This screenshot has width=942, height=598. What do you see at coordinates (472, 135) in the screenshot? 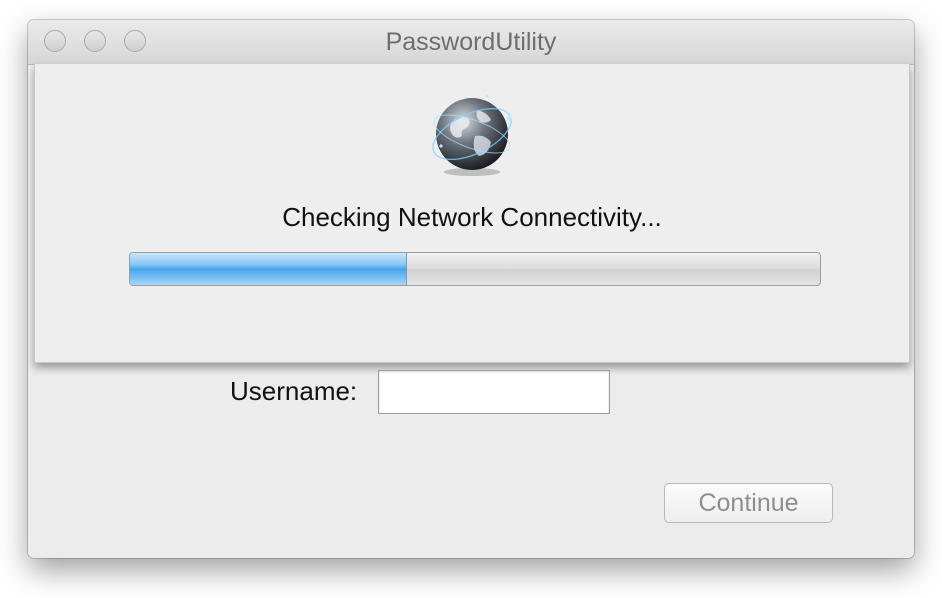
I see `globe-network-icon` at bounding box center [472, 135].